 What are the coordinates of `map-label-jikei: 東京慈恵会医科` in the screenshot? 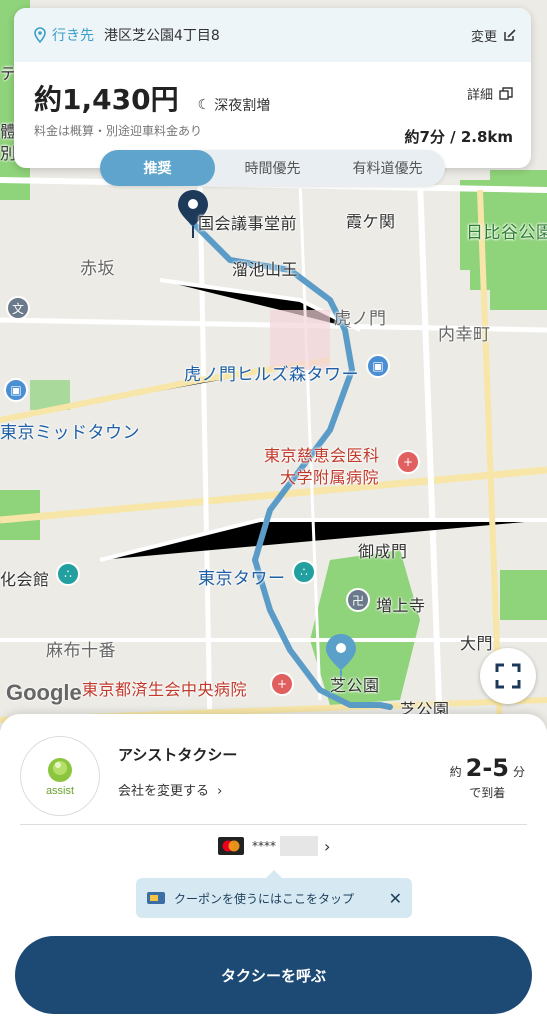 It's located at (322, 455).